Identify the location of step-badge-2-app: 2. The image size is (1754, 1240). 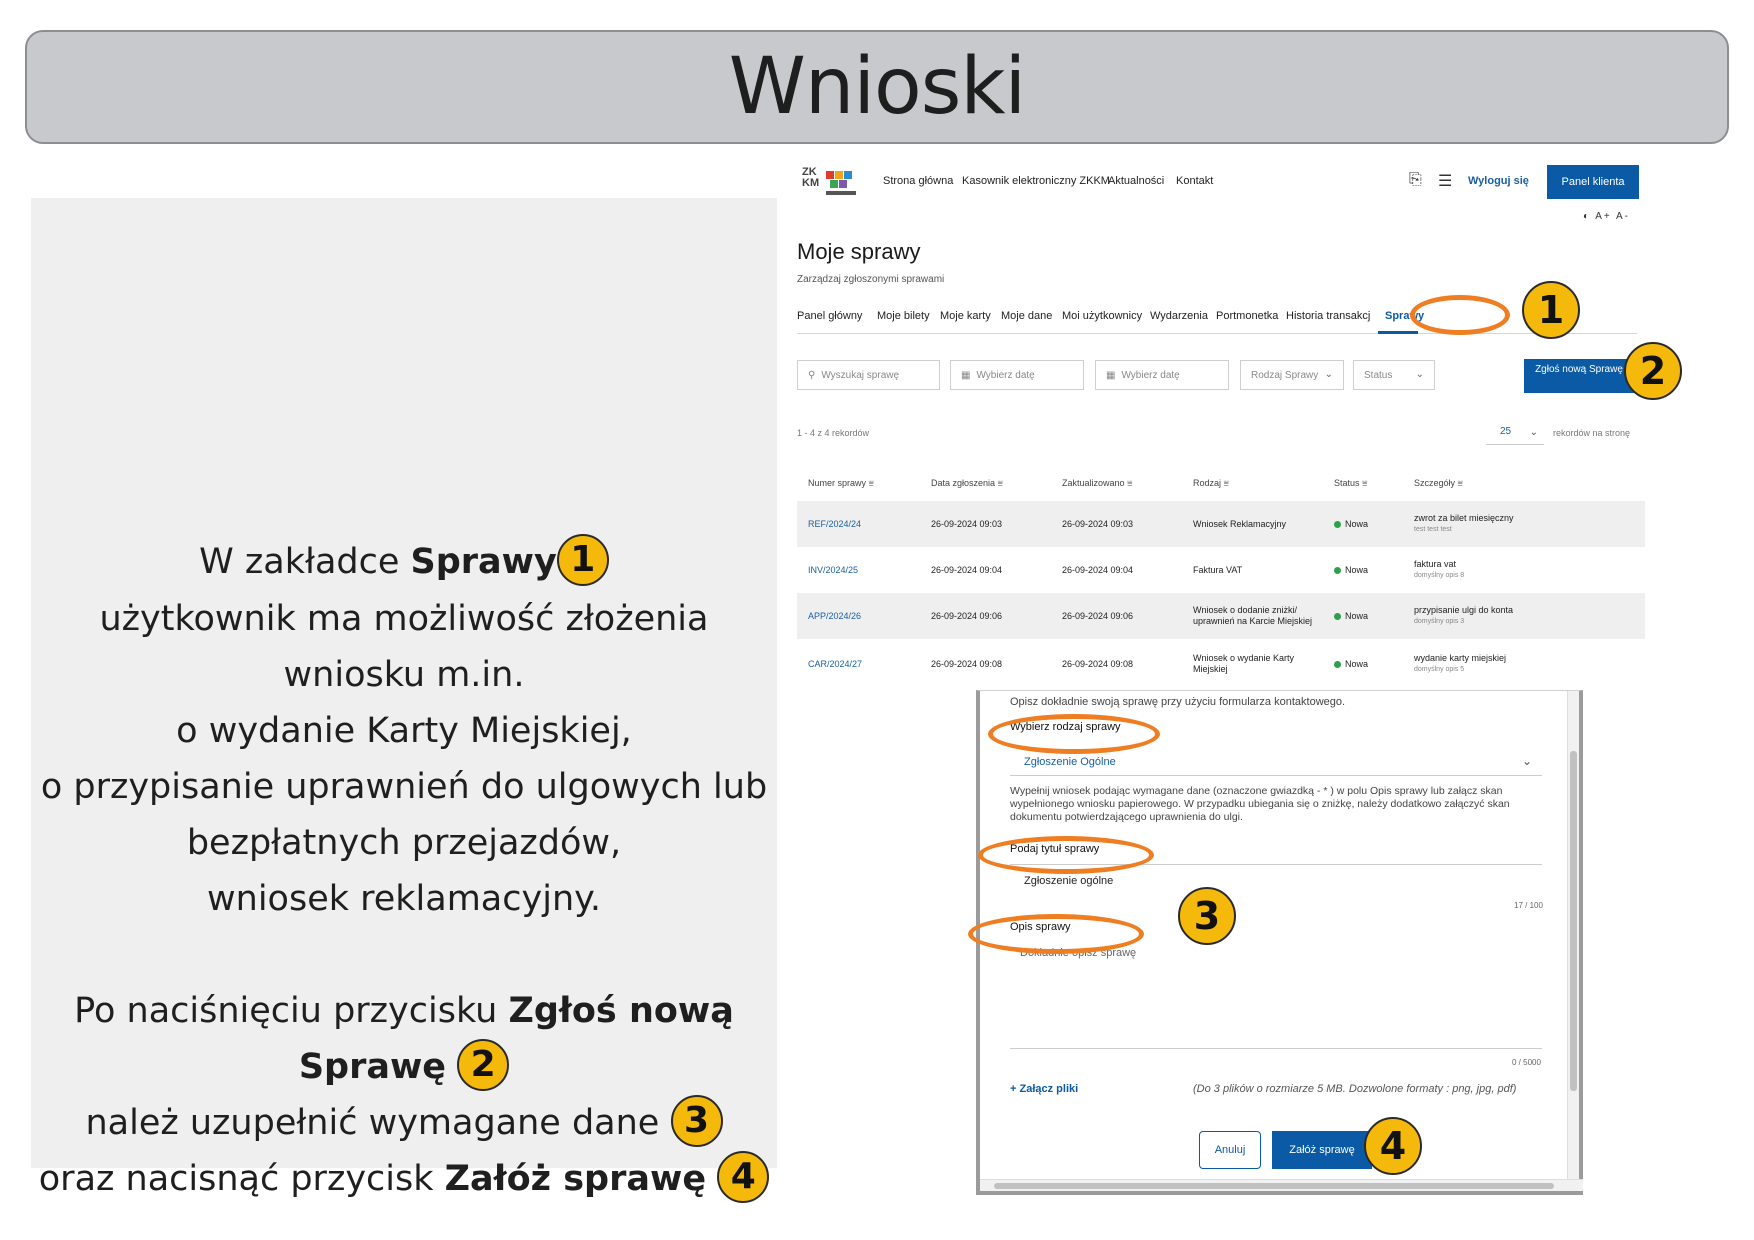
(1653, 371).